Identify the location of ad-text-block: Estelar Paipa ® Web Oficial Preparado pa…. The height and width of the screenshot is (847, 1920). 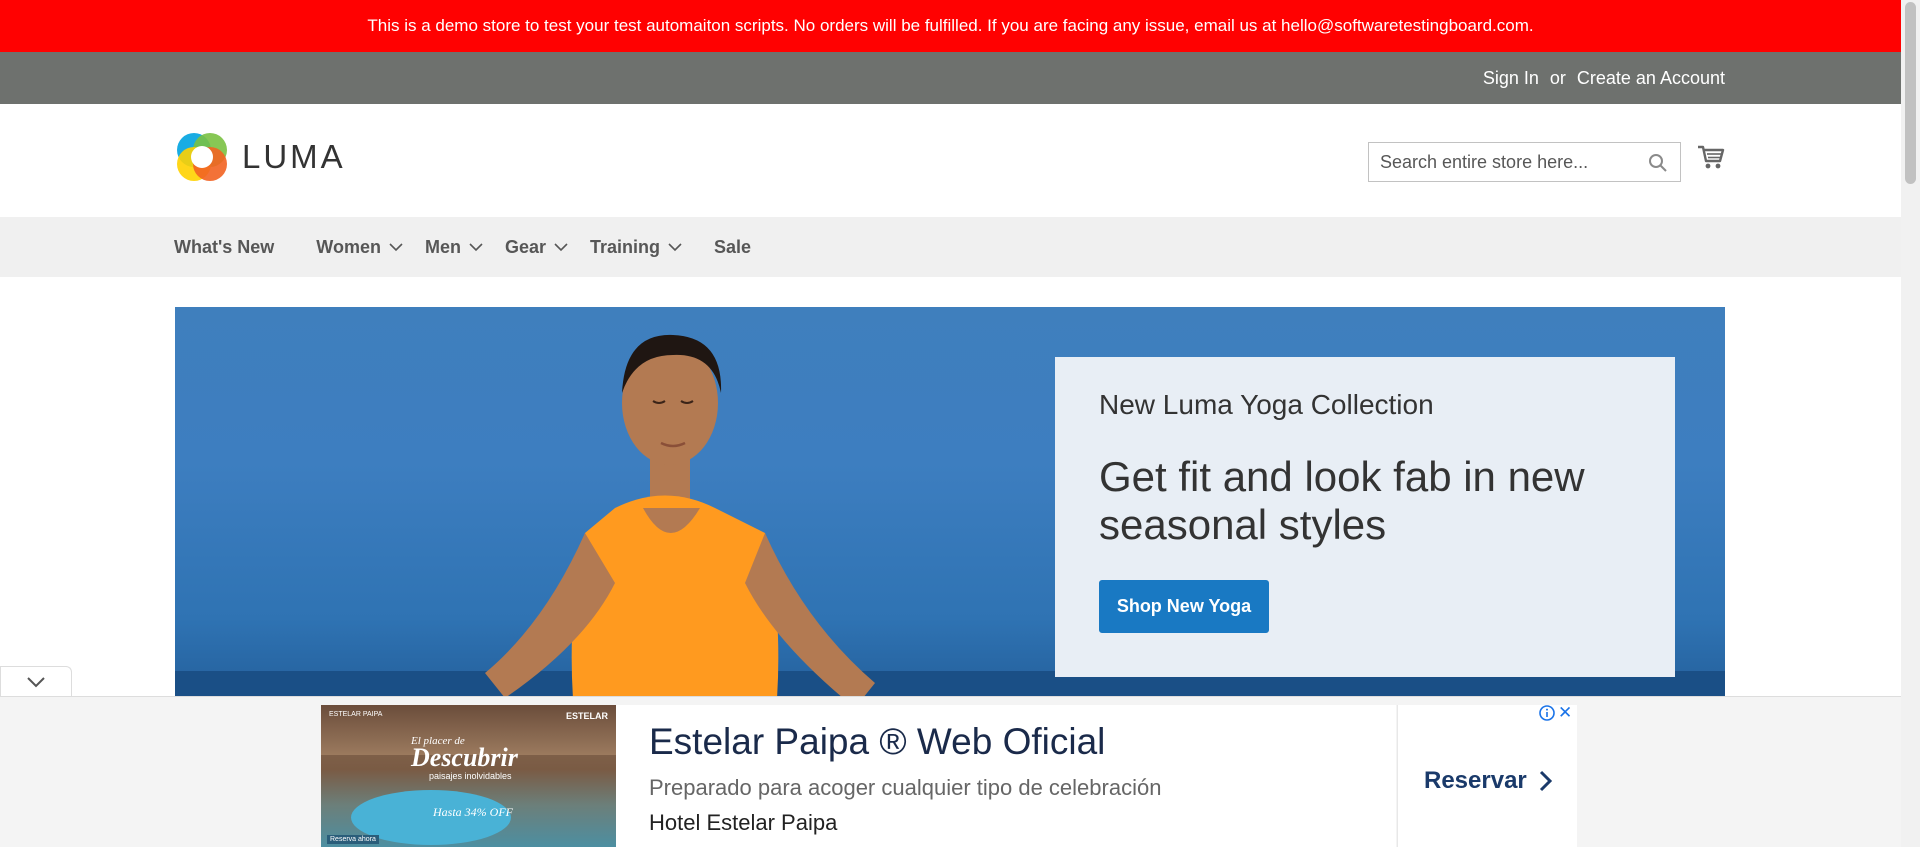
(1006, 776).